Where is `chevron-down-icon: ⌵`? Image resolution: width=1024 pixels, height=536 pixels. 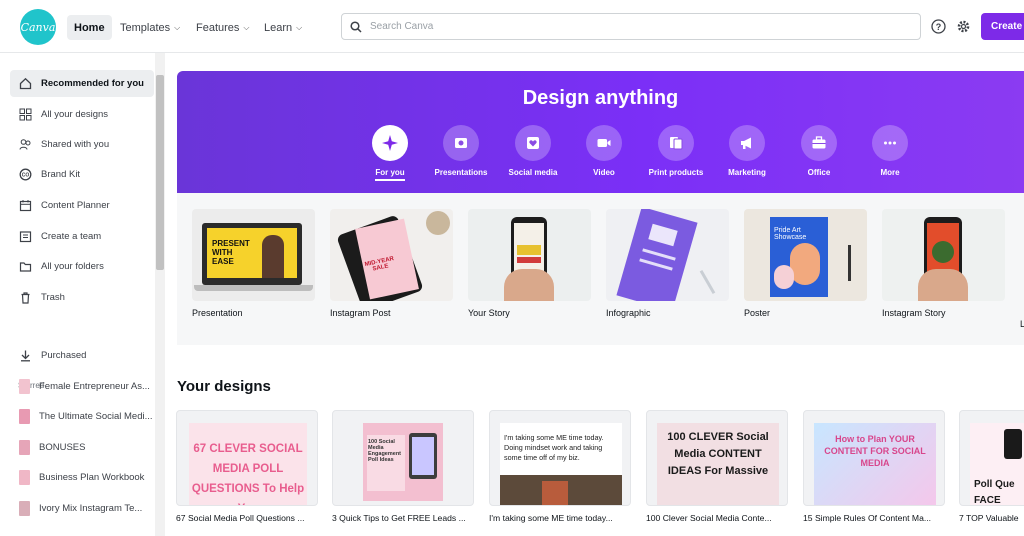 chevron-down-icon: ⌵ is located at coordinates (177, 27).